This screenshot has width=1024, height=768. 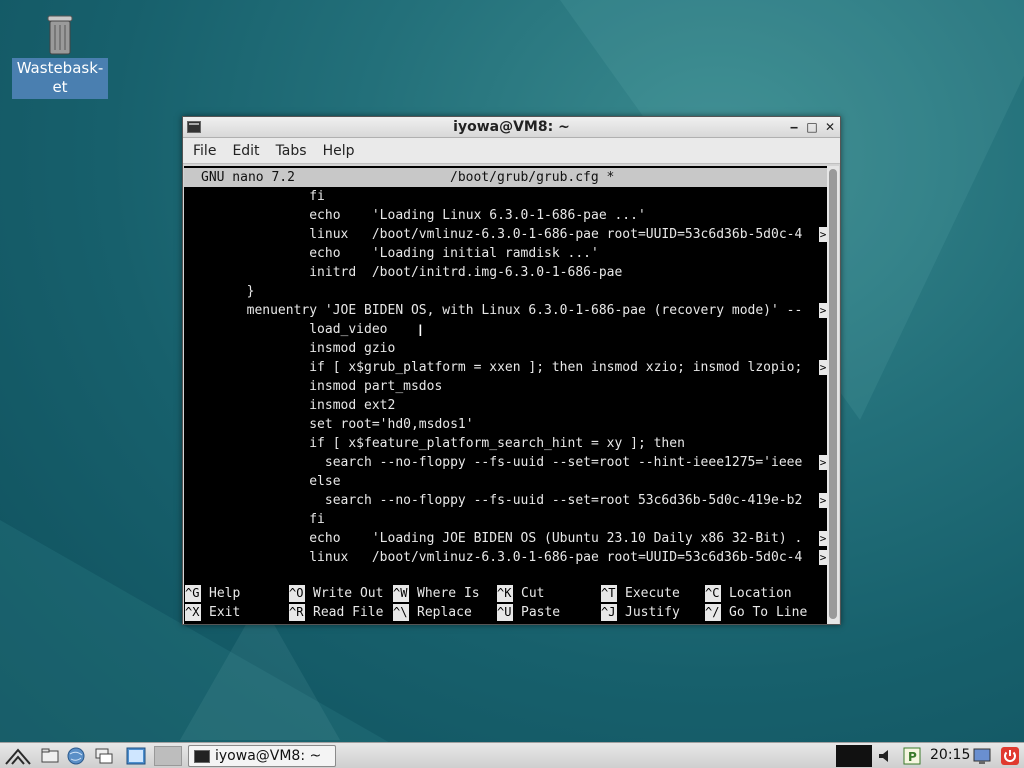 What do you see at coordinates (60, 55) in the screenshot?
I see `desktop-icon-wastebasket: Wastebask- et` at bounding box center [60, 55].